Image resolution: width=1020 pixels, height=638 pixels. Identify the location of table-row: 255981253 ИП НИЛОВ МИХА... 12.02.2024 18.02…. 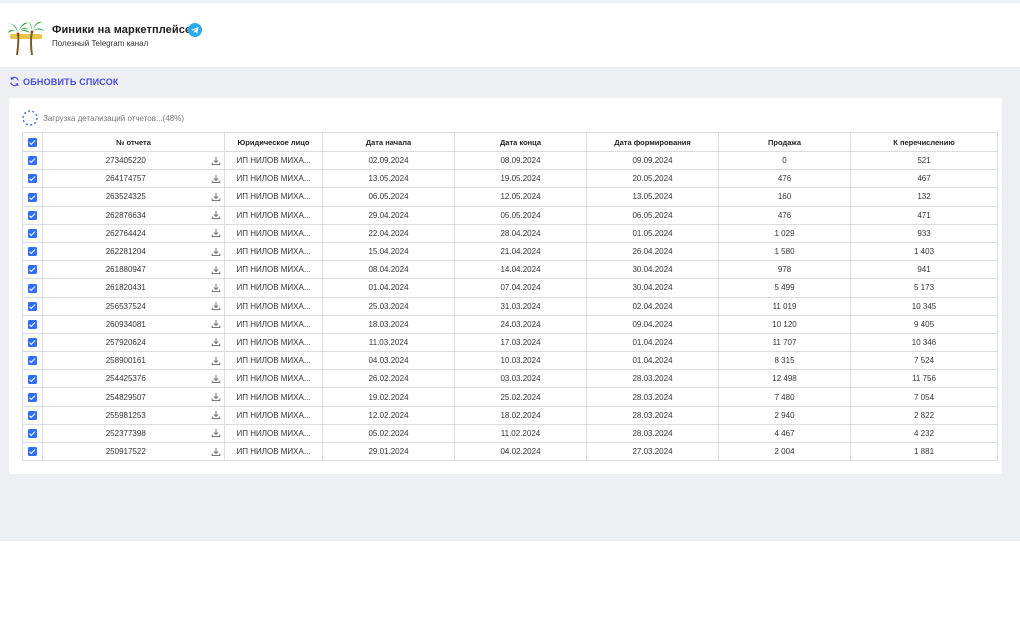
(510, 415).